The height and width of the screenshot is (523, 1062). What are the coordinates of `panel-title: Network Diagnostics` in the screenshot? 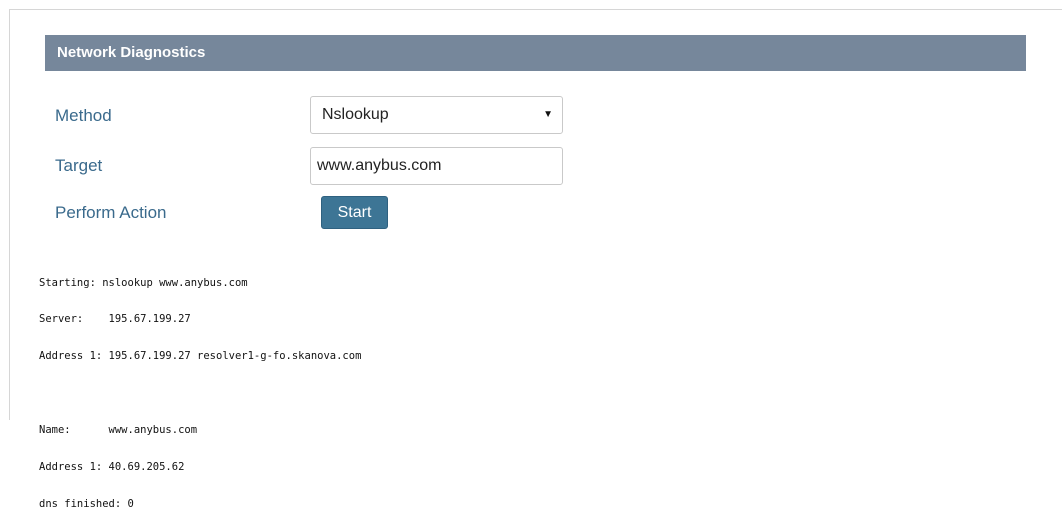 It's located at (131, 52).